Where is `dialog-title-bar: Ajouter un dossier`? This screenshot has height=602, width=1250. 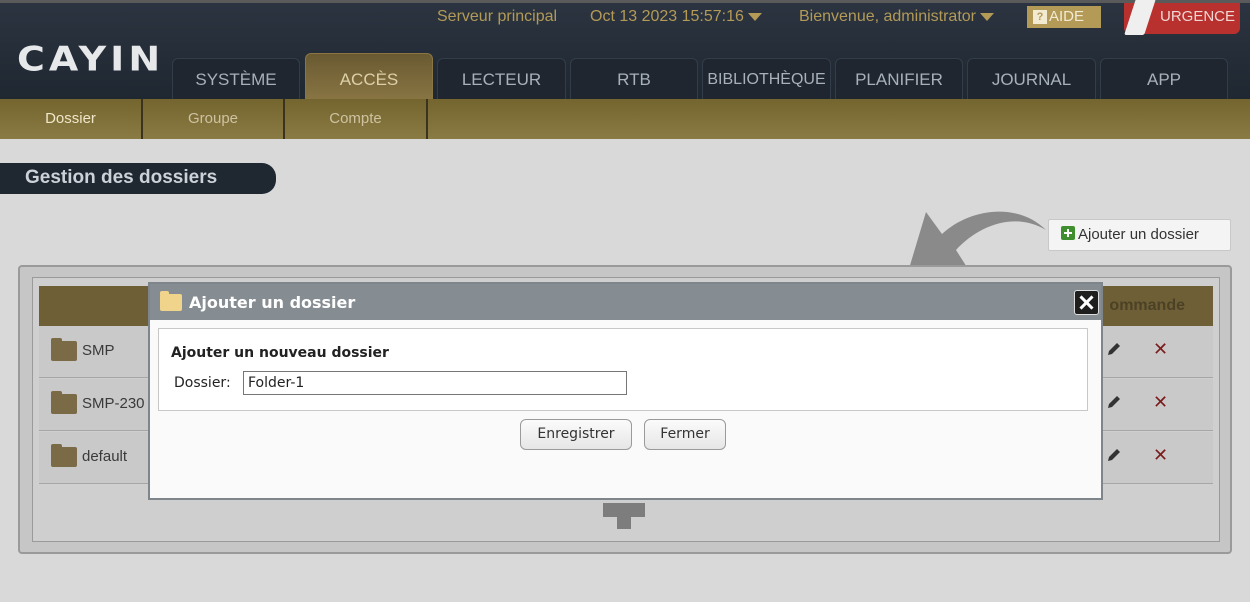 dialog-title-bar: Ajouter un dossier is located at coordinates (625, 302).